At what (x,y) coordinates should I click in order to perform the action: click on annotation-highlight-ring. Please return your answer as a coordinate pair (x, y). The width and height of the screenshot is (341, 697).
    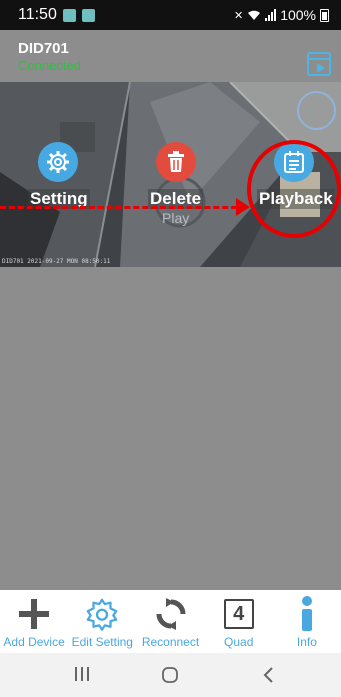
    Looking at the image, I should click on (294, 189).